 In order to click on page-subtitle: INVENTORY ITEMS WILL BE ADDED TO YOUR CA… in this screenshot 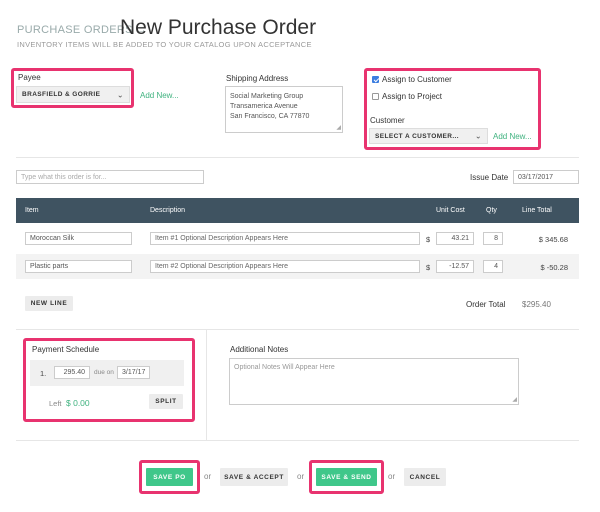, I will do `click(164, 44)`.